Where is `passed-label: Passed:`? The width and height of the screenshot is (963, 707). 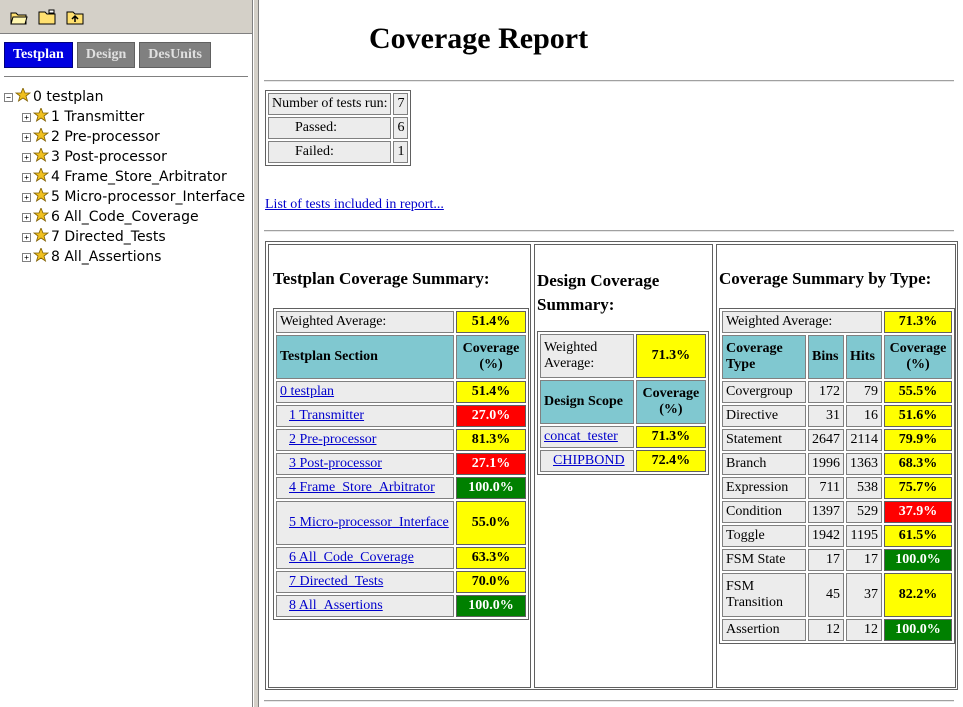 passed-label: Passed: is located at coordinates (330, 128).